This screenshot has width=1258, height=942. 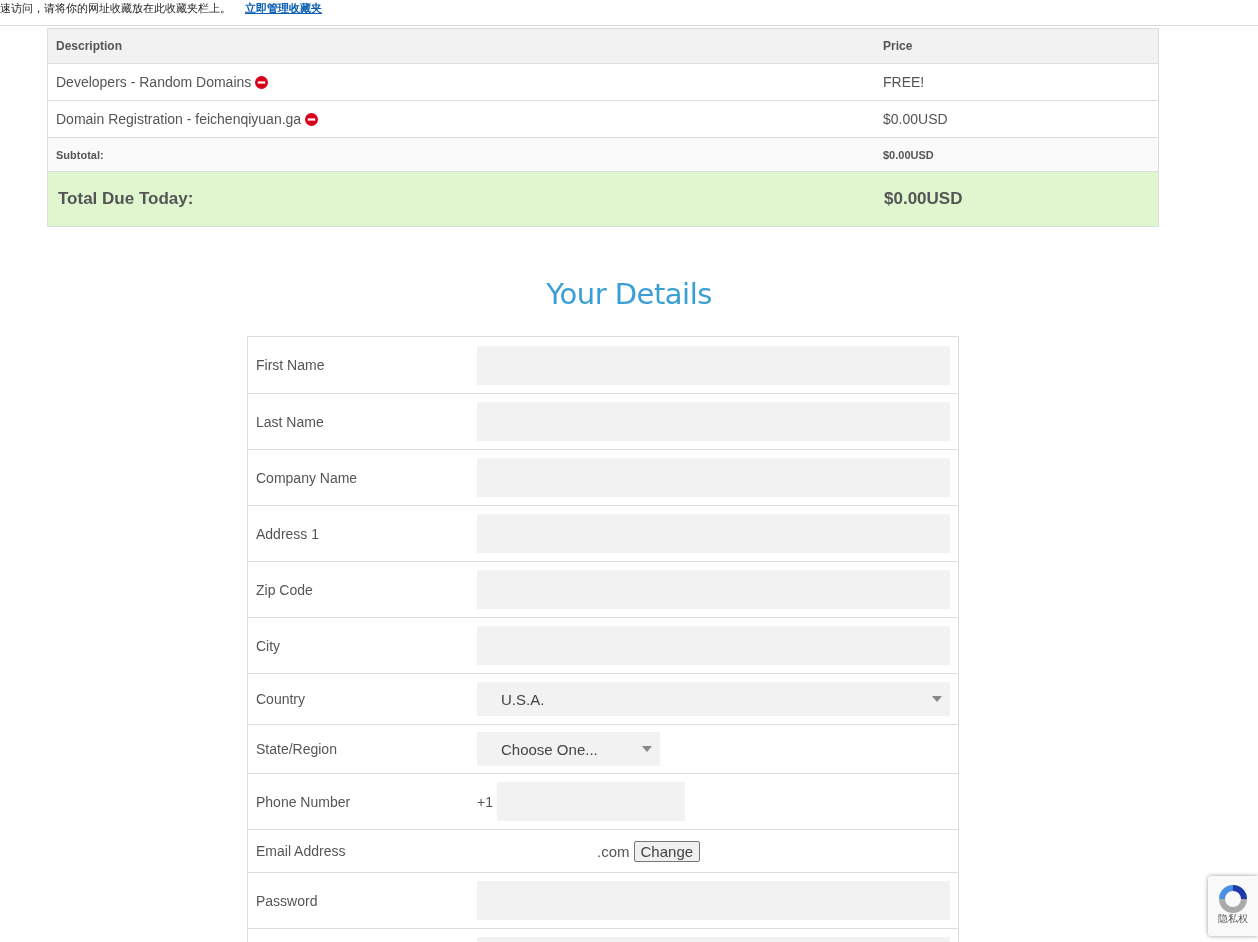 I want to click on item-description: Domain Registration - feichenqiyuan.ga, so click(x=179, y=119).